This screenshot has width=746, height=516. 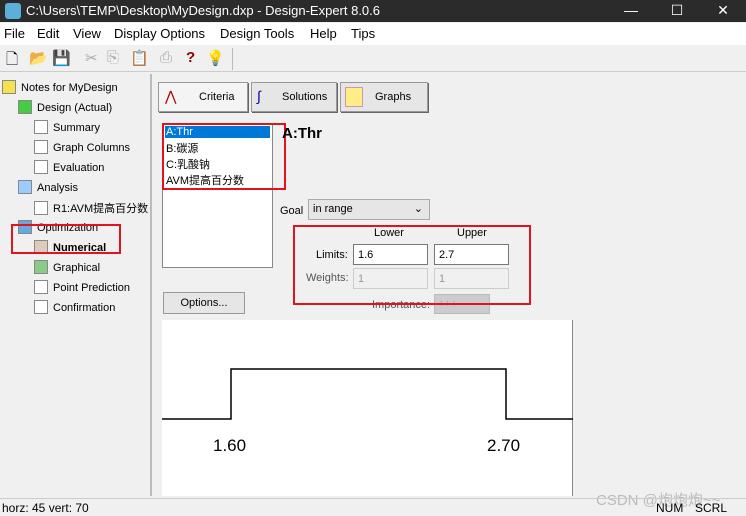 I want to click on tree-root: Notes for MyDesign, so click(x=60, y=87).